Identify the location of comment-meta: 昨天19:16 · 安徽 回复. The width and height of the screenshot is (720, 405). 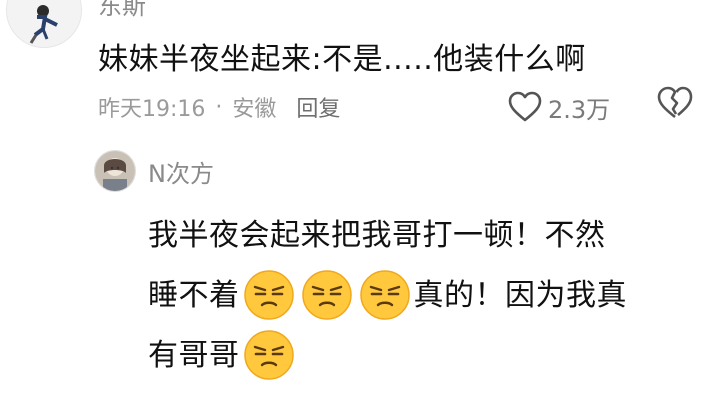
(219, 107).